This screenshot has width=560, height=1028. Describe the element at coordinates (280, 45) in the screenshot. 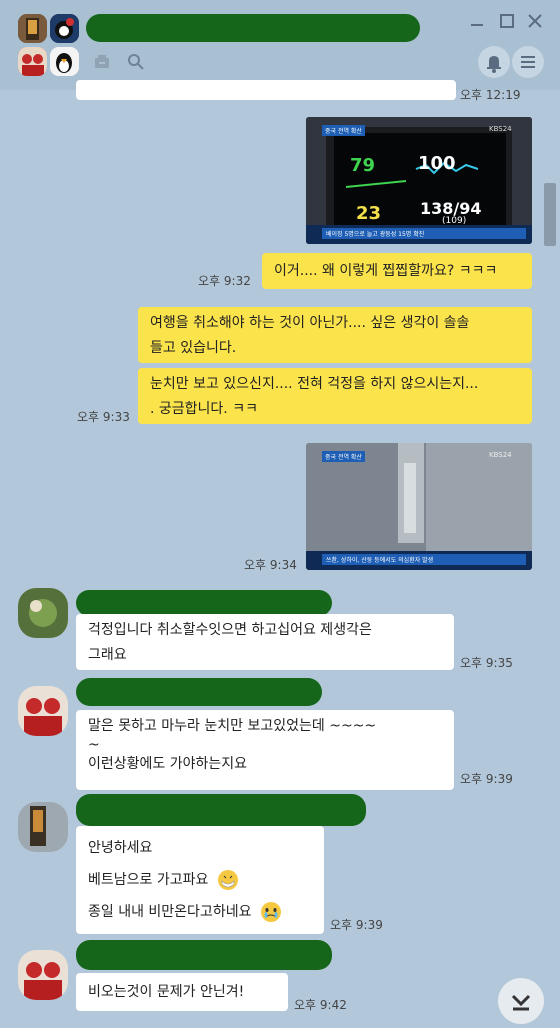

I see `chat-header` at that location.